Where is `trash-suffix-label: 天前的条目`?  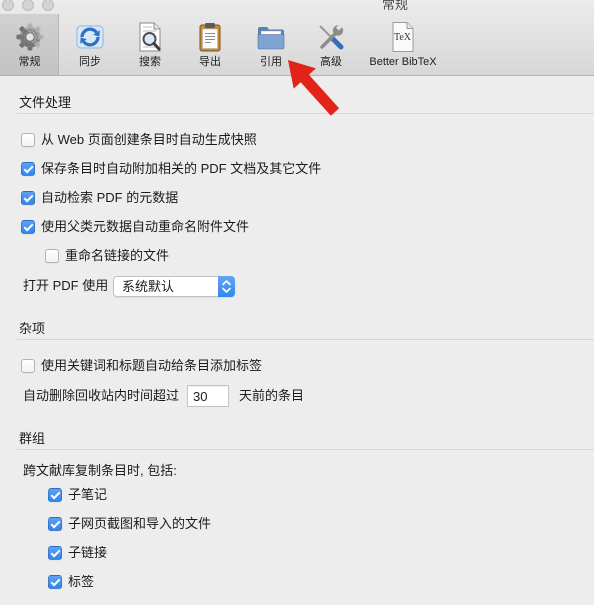 trash-suffix-label: 天前的条目 is located at coordinates (272, 395).